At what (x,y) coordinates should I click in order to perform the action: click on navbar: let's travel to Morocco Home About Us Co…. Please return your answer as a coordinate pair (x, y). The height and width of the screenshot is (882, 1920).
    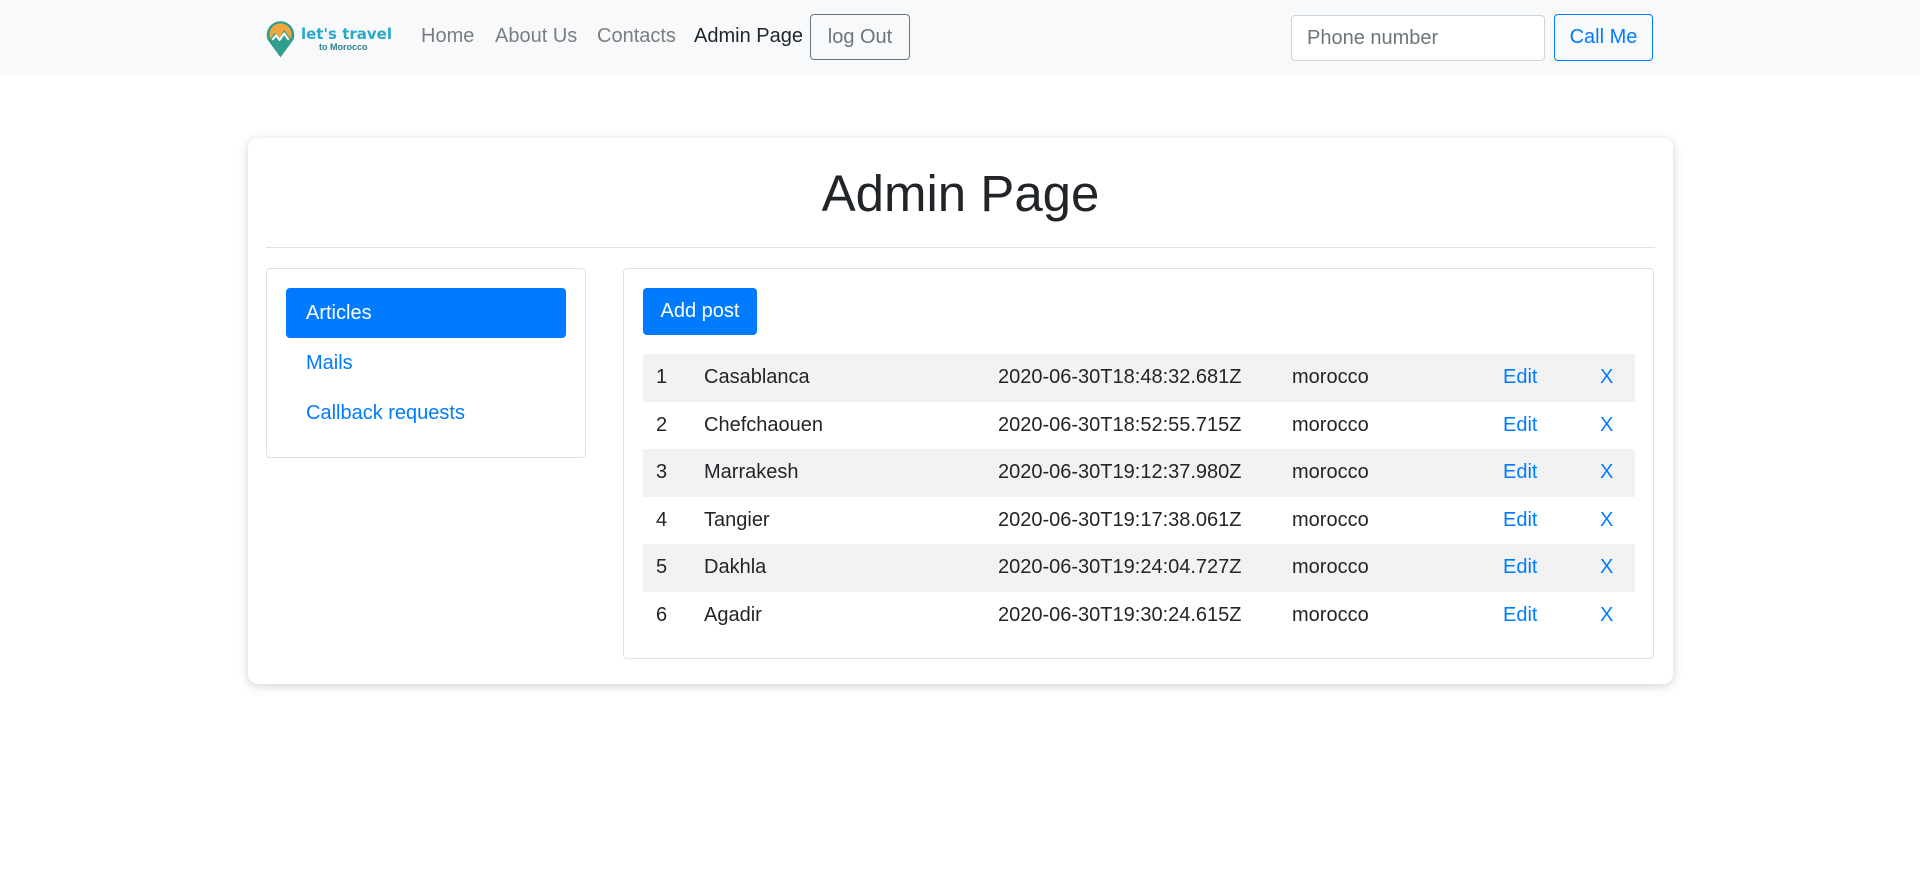
    Looking at the image, I should click on (960, 37).